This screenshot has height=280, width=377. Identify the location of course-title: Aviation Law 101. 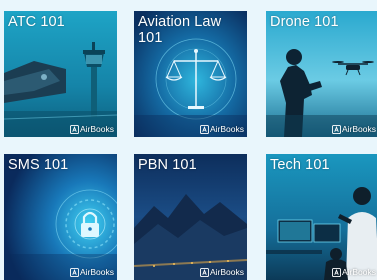
(180, 30).